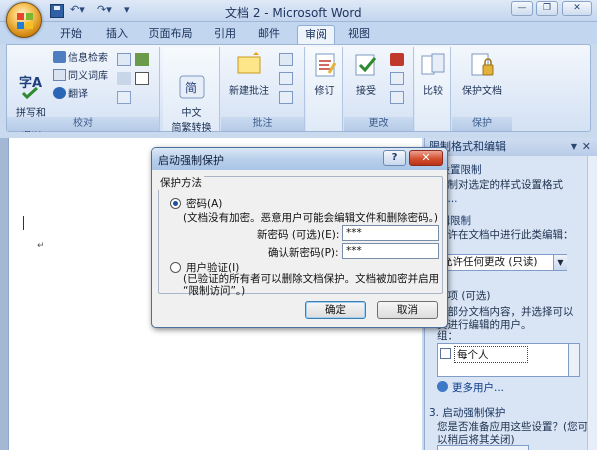 The image size is (597, 450). What do you see at coordinates (522, 8) in the screenshot?
I see `minimize-button: —` at bounding box center [522, 8].